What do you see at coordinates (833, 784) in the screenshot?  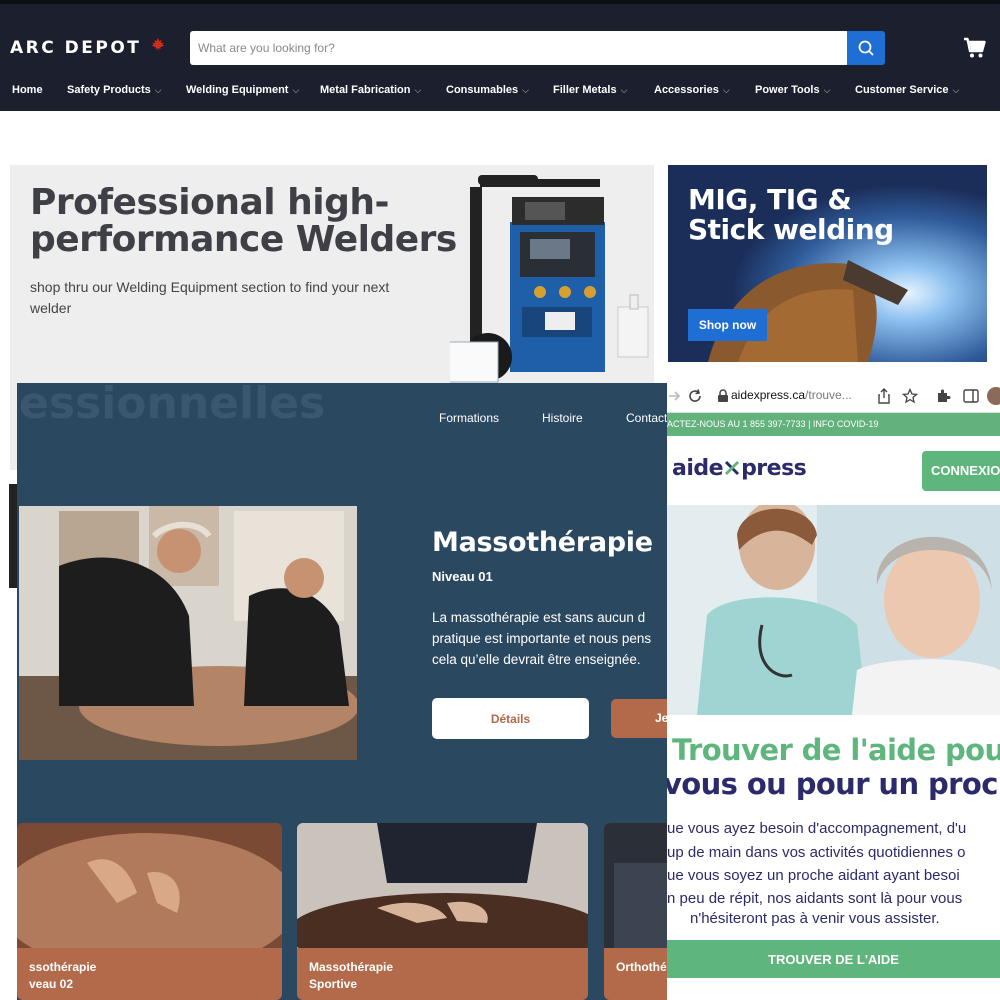 I see `hero-heading-line2: vous ou pour un proche` at bounding box center [833, 784].